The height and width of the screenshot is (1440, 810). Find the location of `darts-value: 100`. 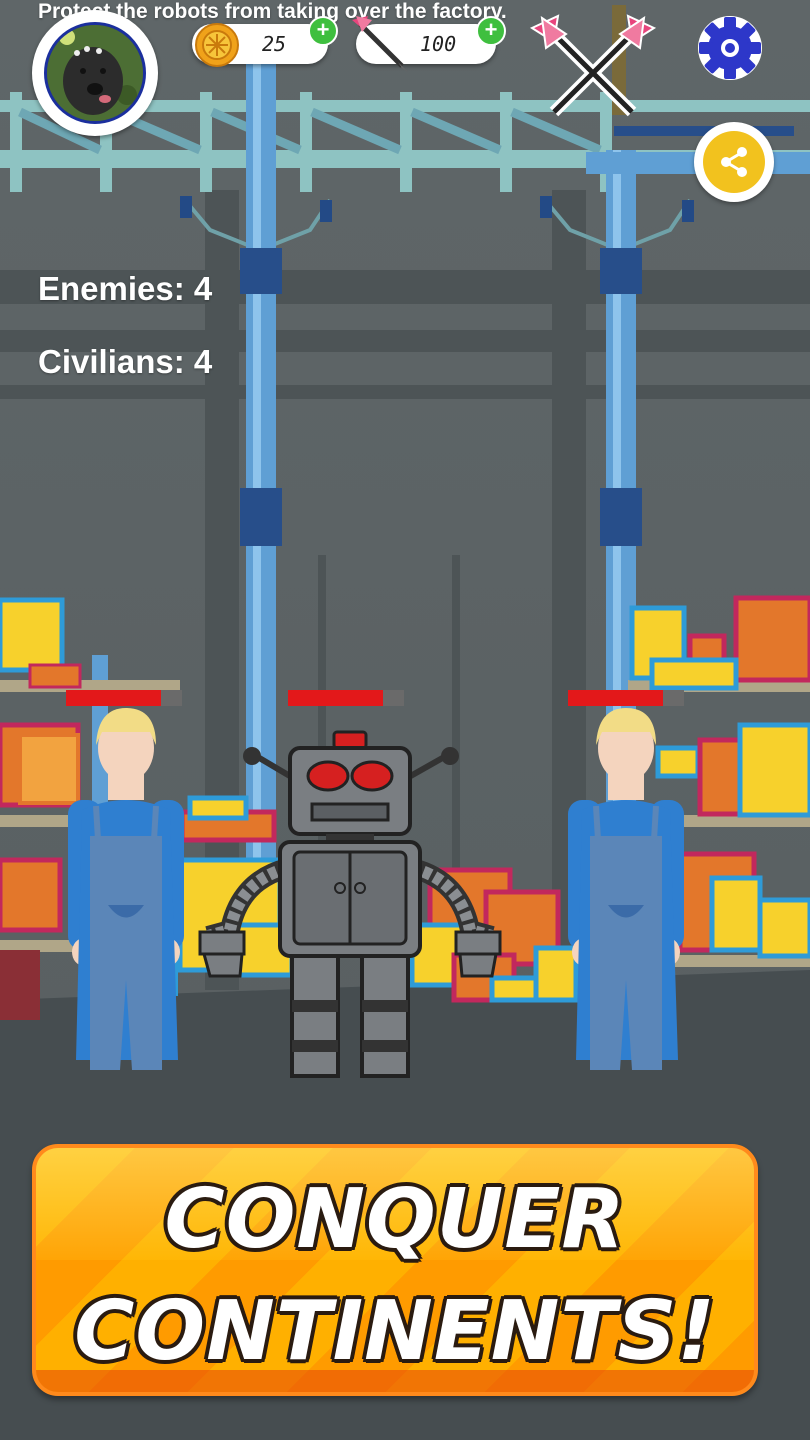

darts-value: 100 is located at coordinates (438, 44).